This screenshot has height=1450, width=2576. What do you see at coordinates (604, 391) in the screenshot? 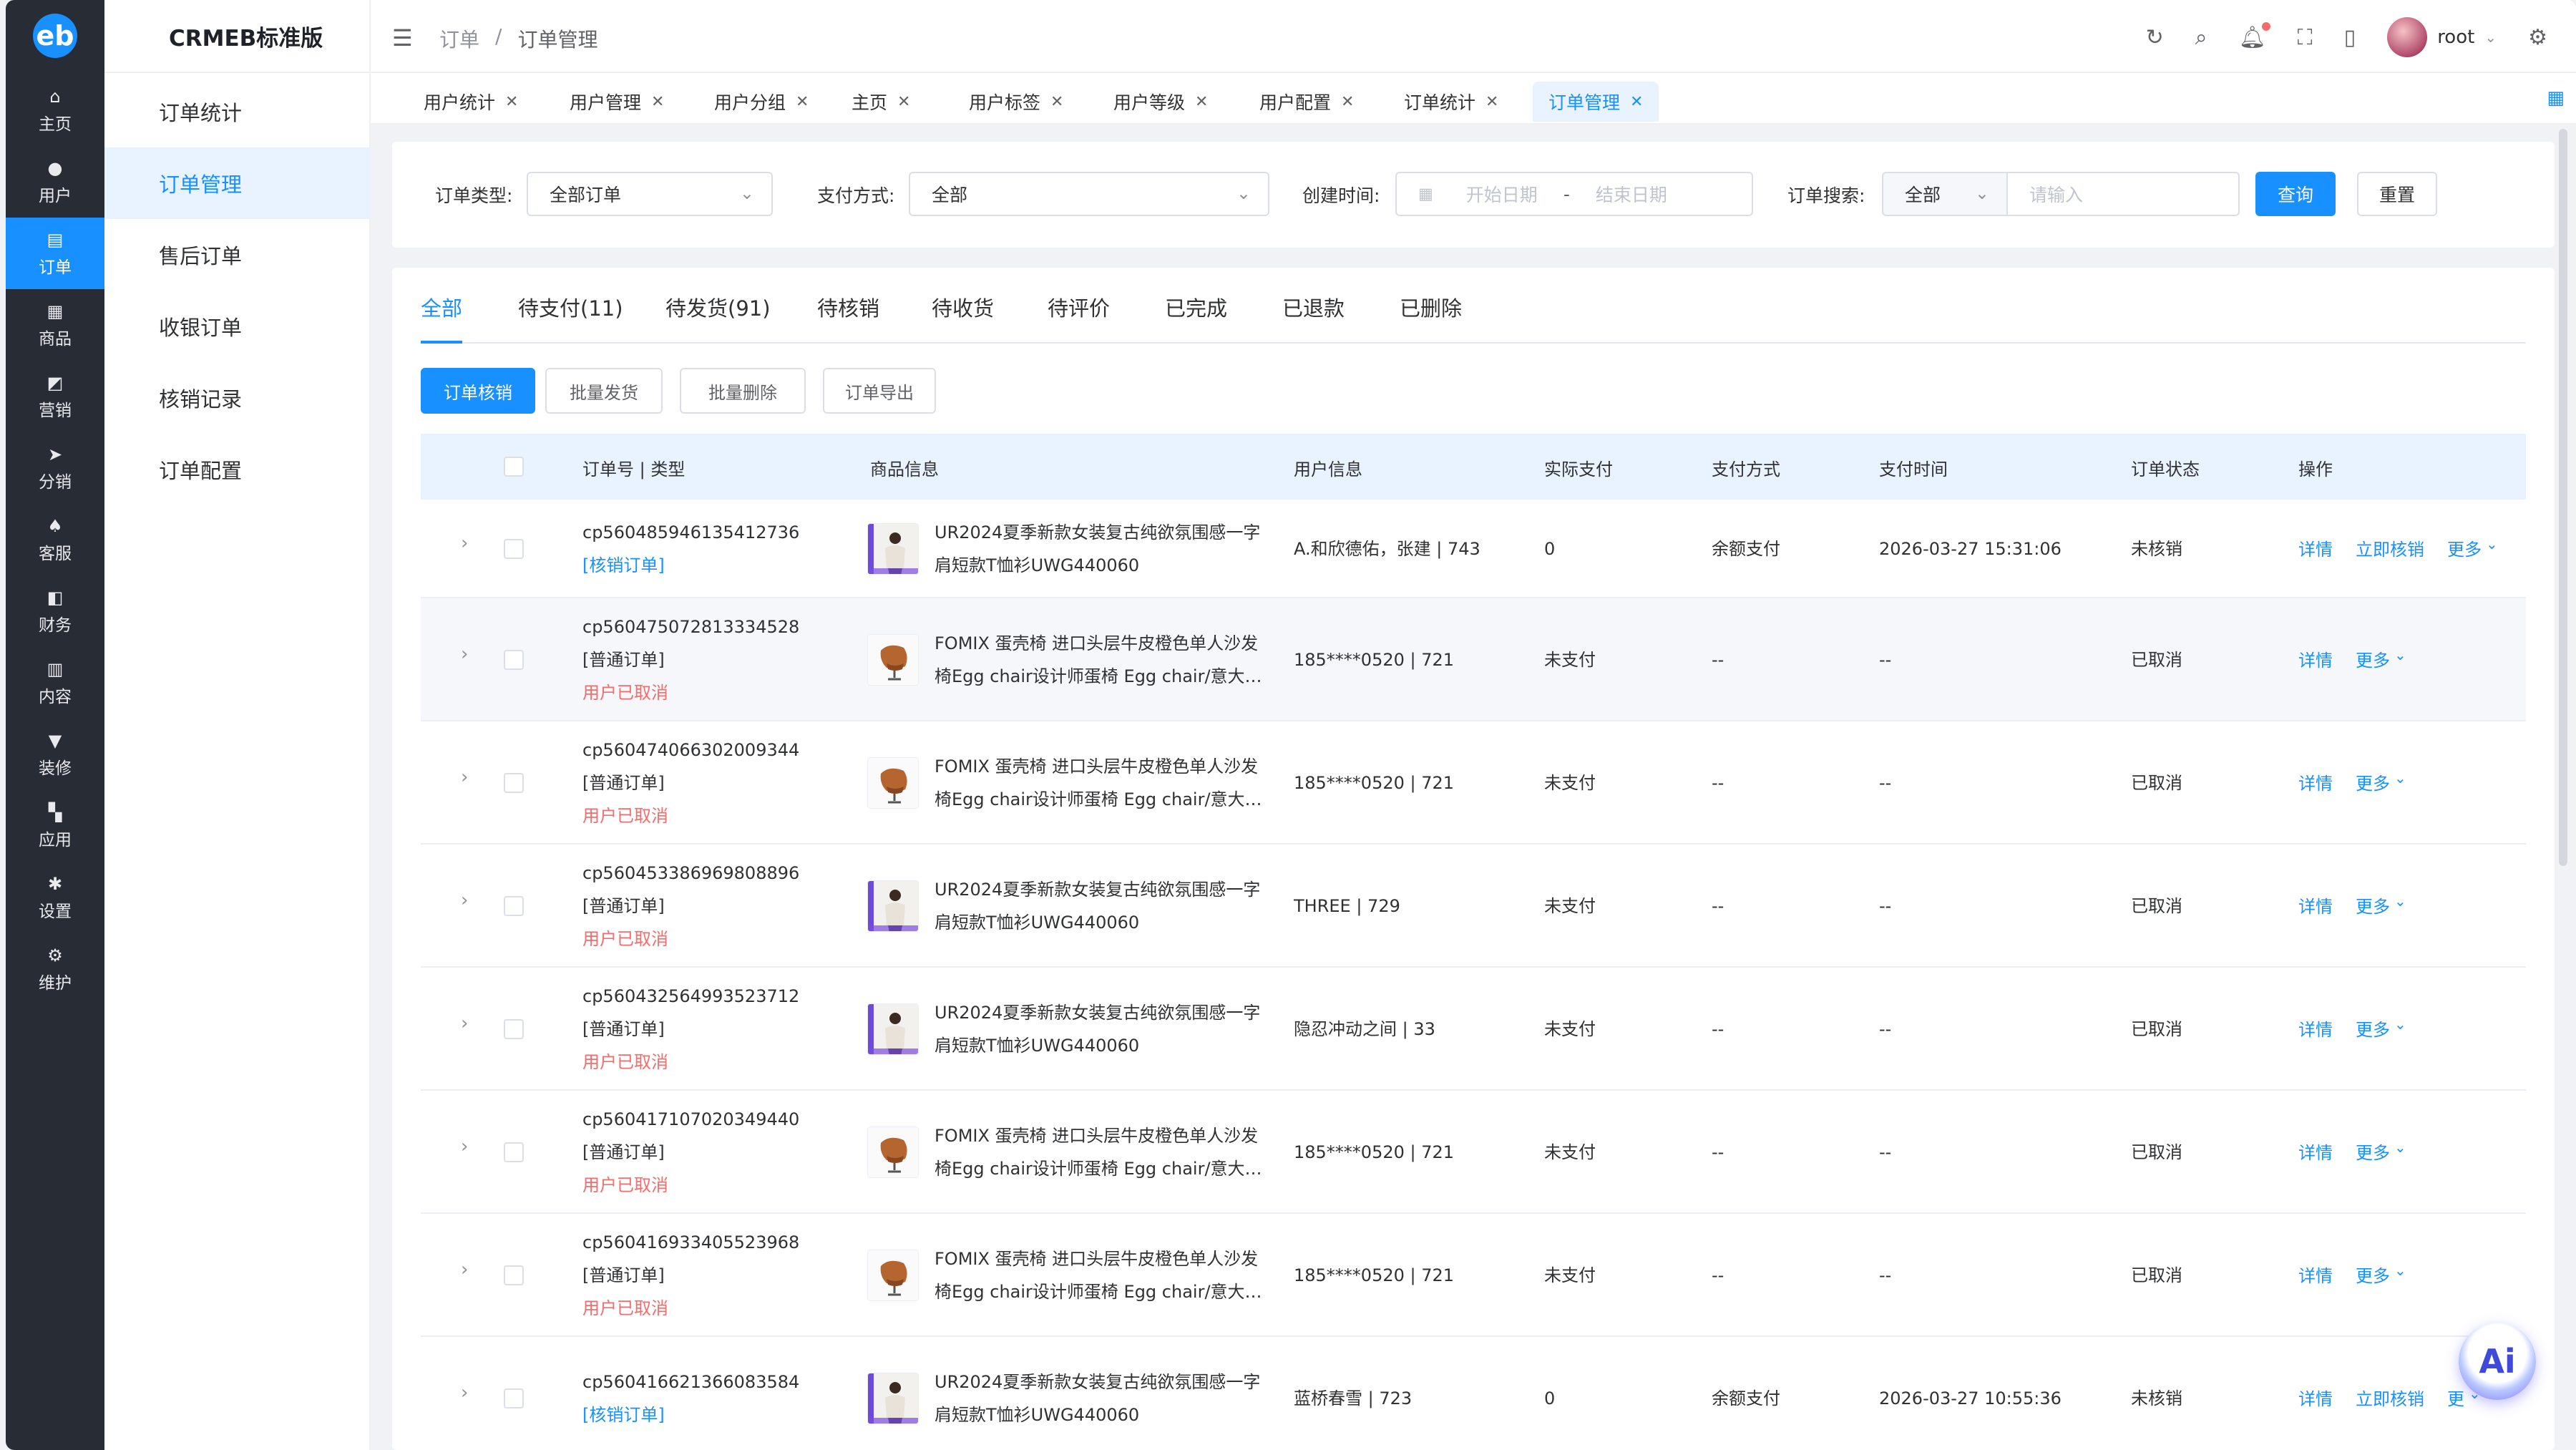
I see `action-button-1: 批量发货` at bounding box center [604, 391].